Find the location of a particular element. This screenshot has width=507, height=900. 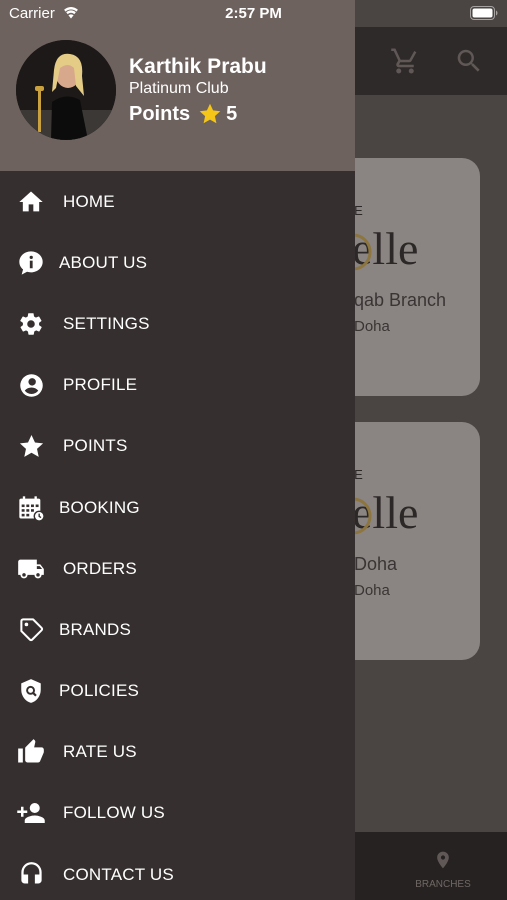

headphones-icon is located at coordinates (31, 875).